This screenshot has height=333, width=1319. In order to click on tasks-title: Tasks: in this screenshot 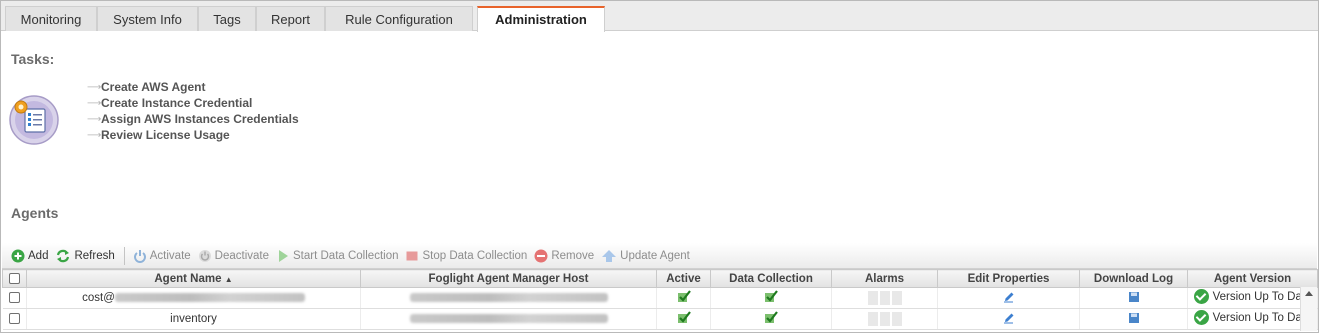, I will do `click(33, 59)`.